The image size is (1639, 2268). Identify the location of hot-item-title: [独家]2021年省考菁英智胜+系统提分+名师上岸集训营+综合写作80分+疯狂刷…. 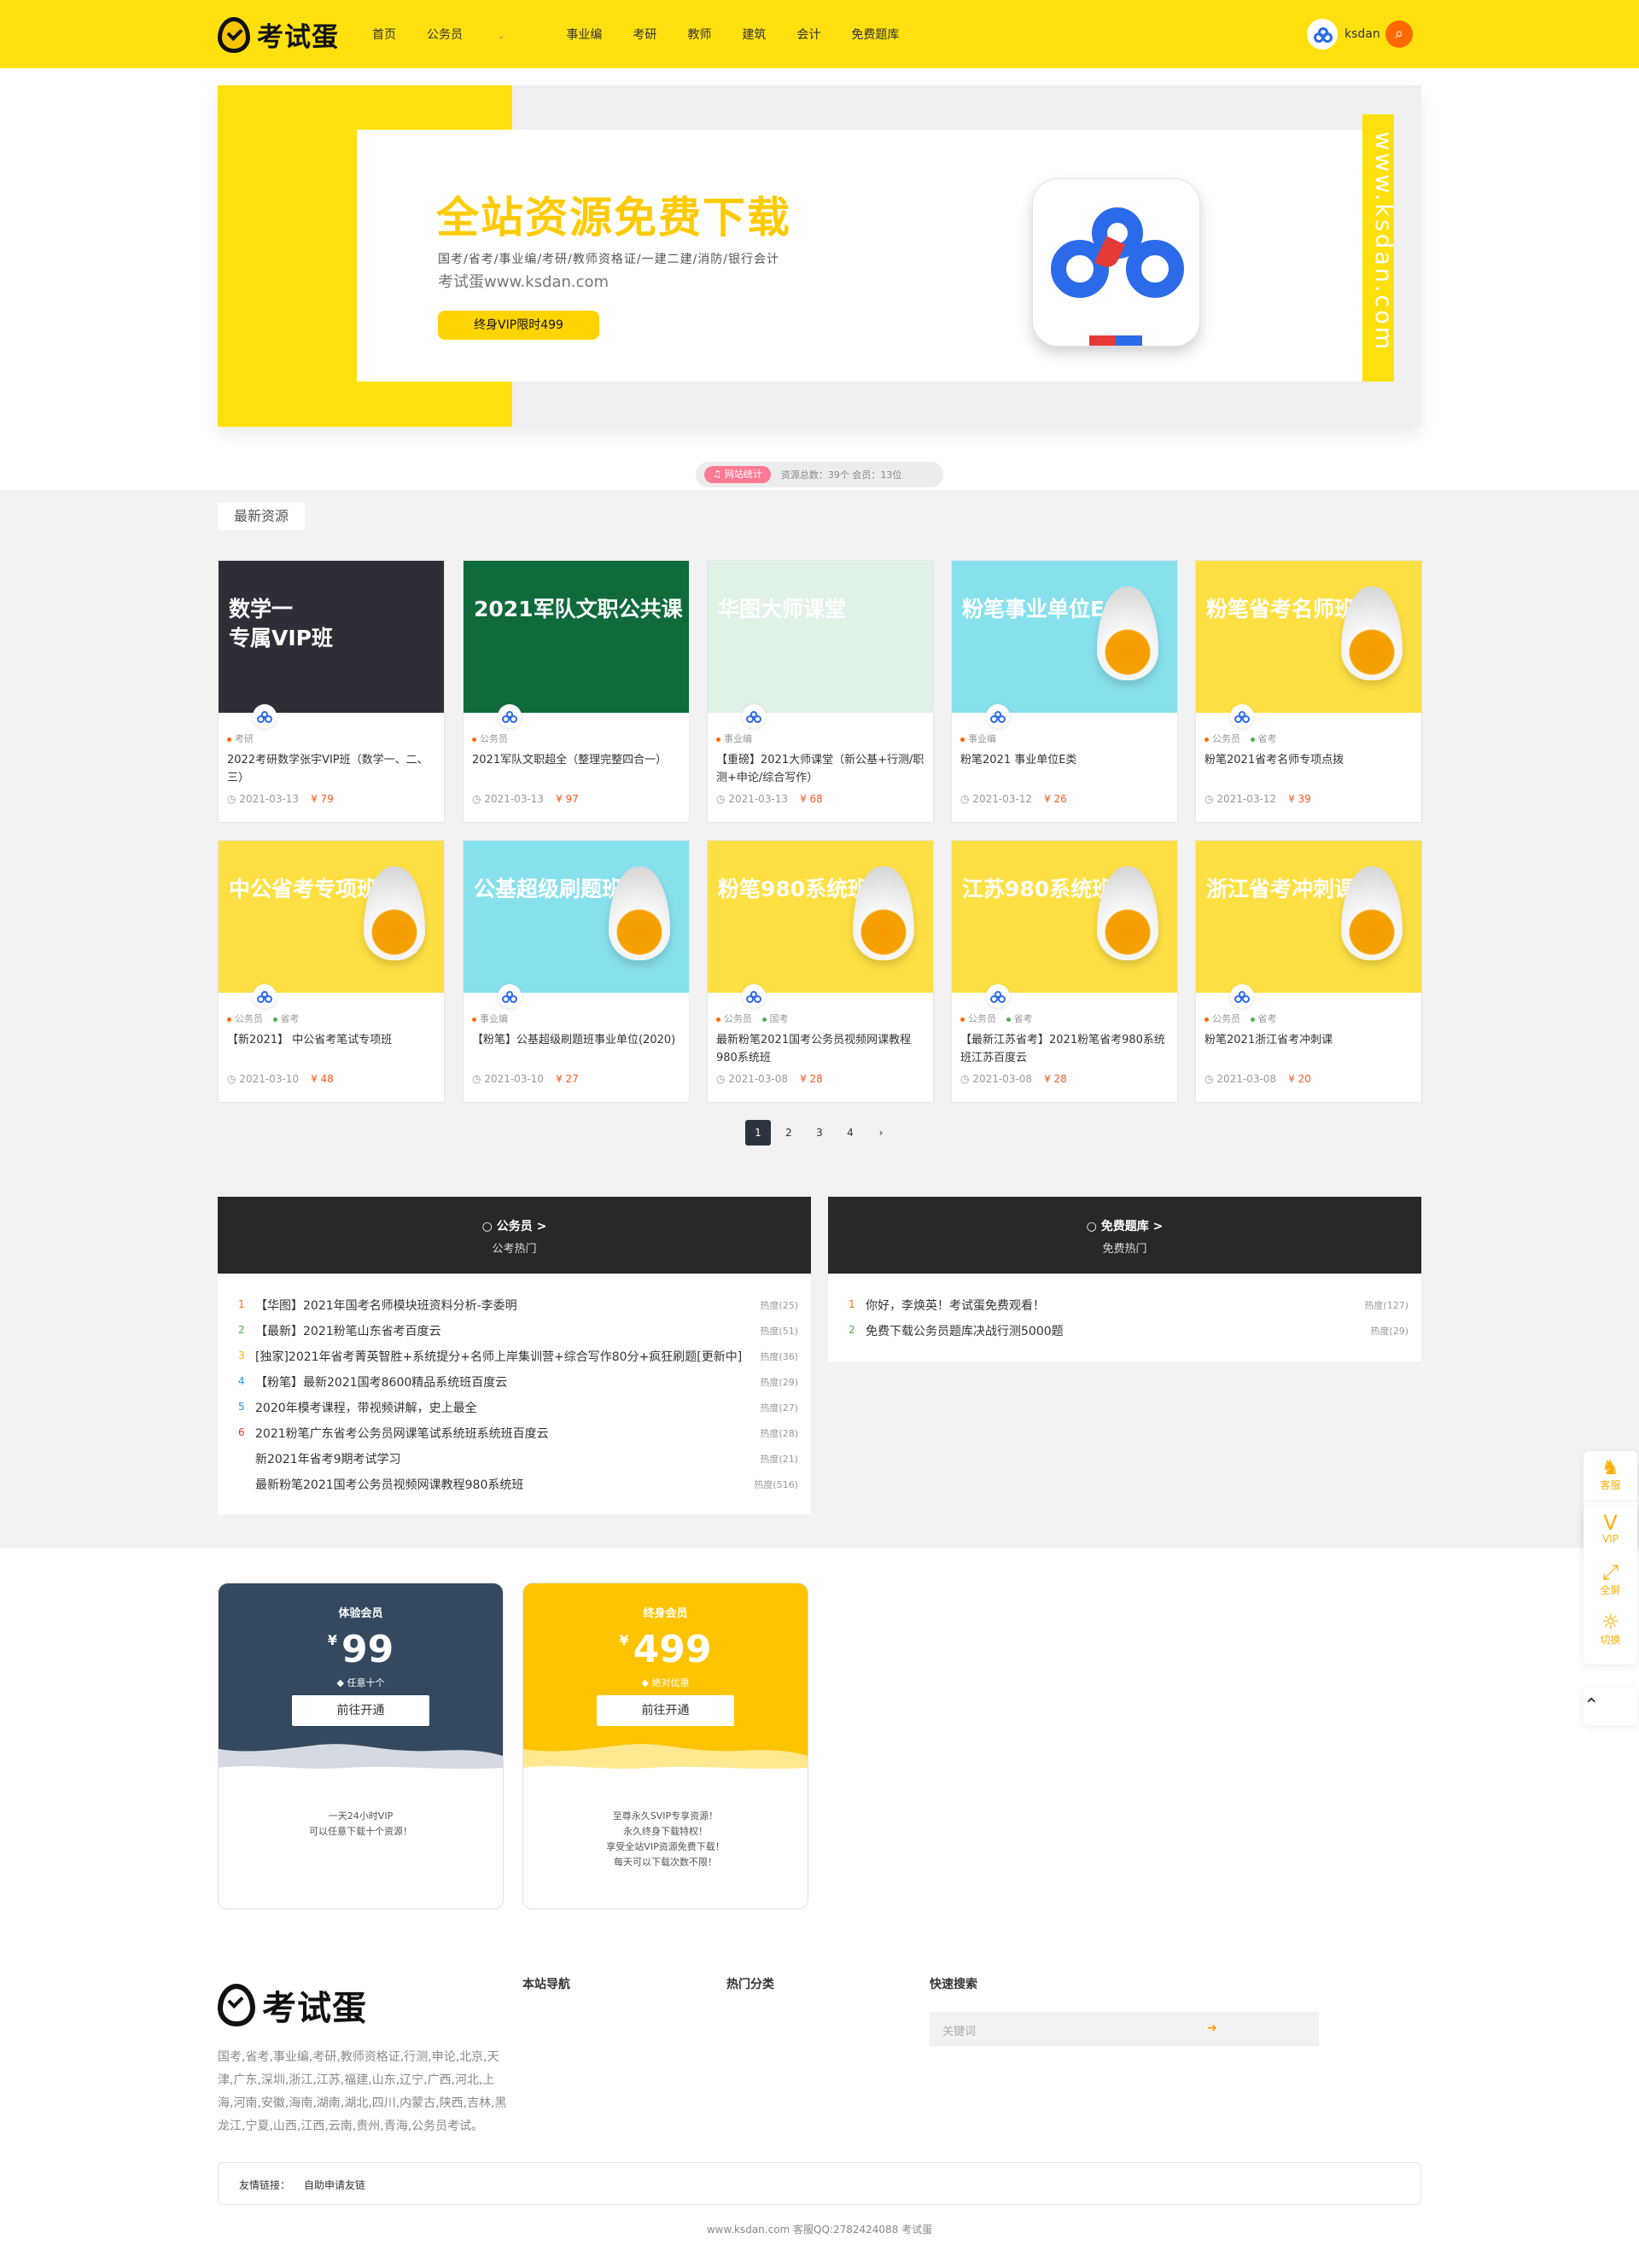
(507, 1356).